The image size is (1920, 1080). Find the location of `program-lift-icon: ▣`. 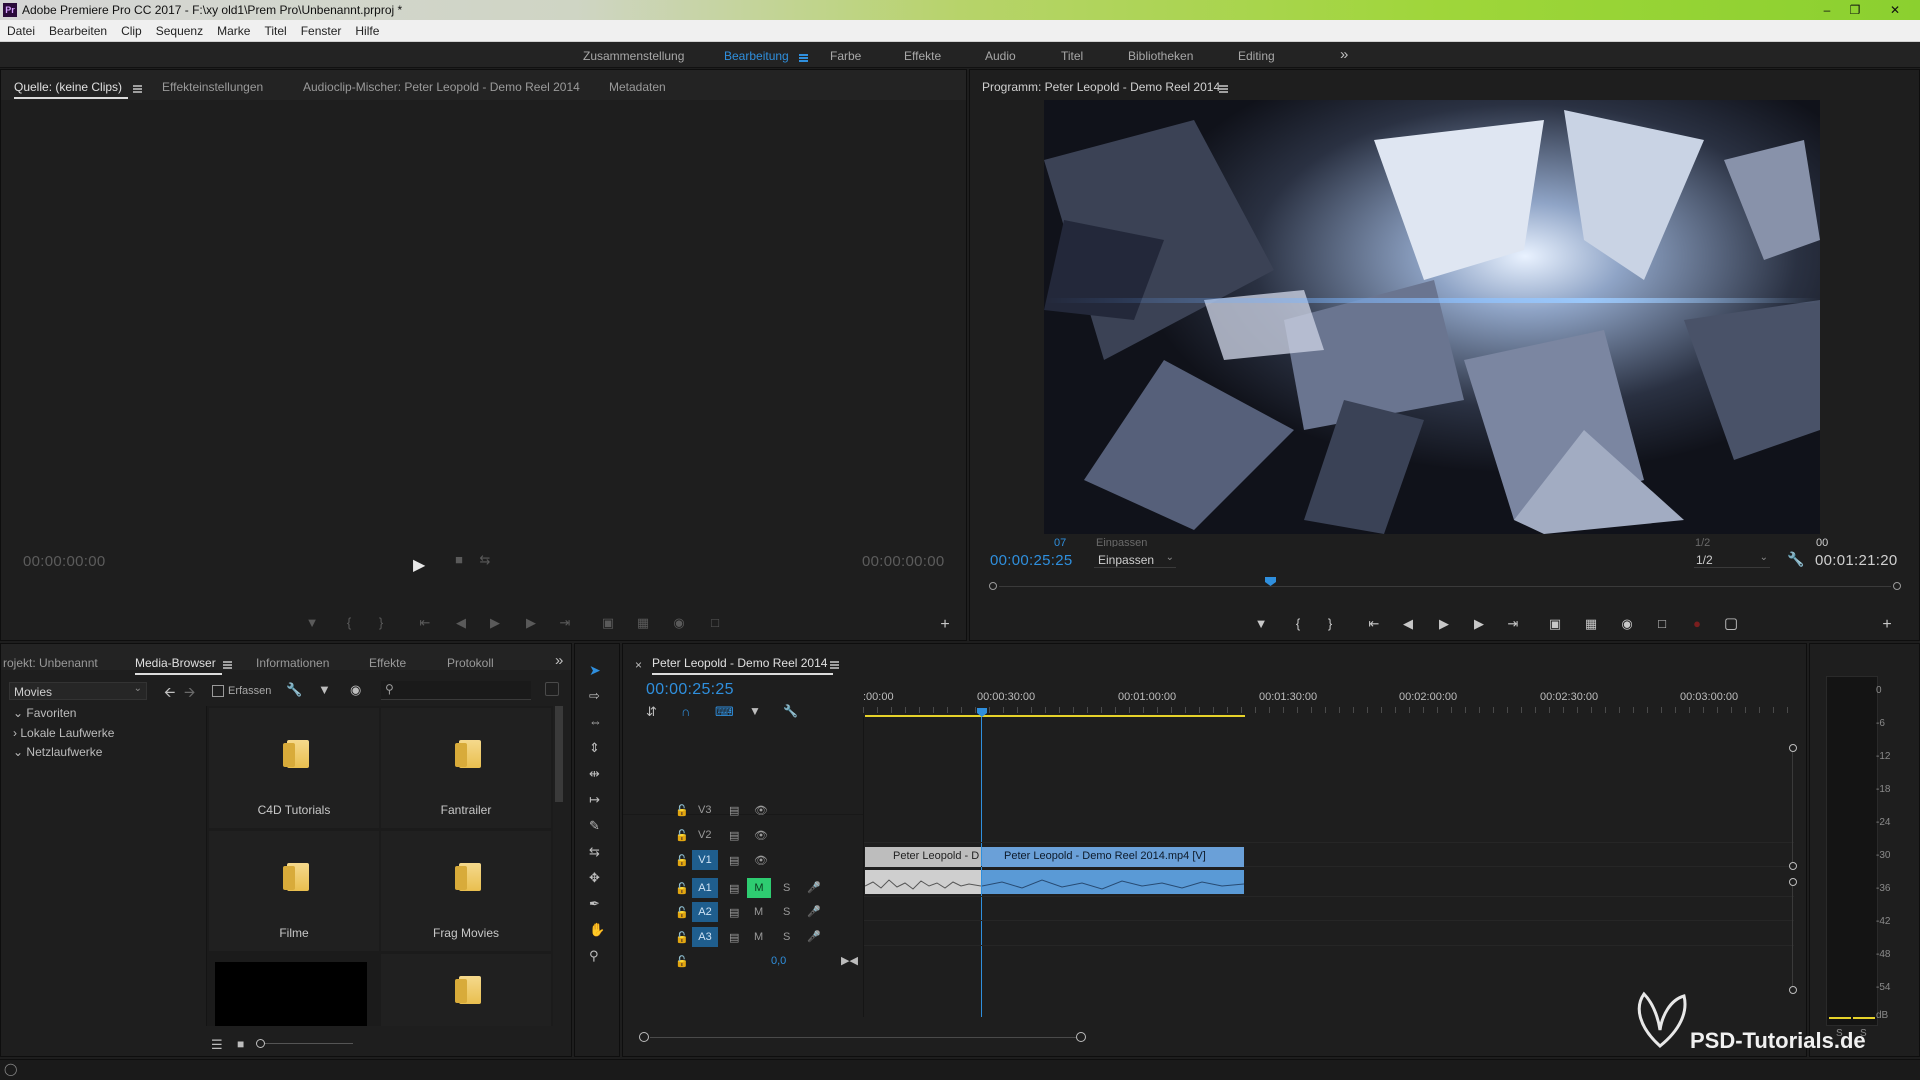

program-lift-icon: ▣ is located at coordinates (1555, 624).